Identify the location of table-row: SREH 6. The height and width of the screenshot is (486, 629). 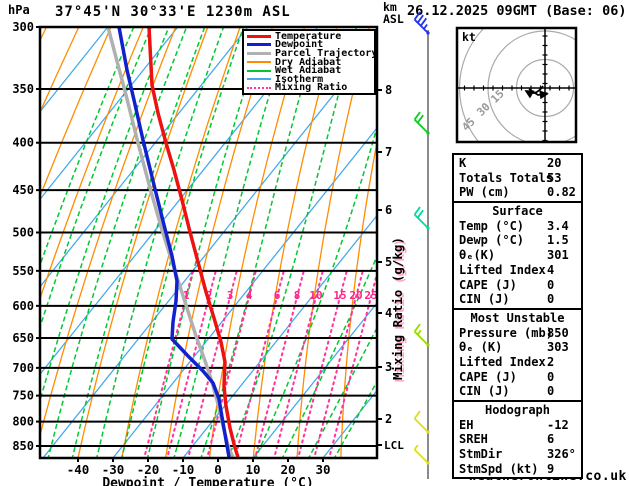
(517, 439).